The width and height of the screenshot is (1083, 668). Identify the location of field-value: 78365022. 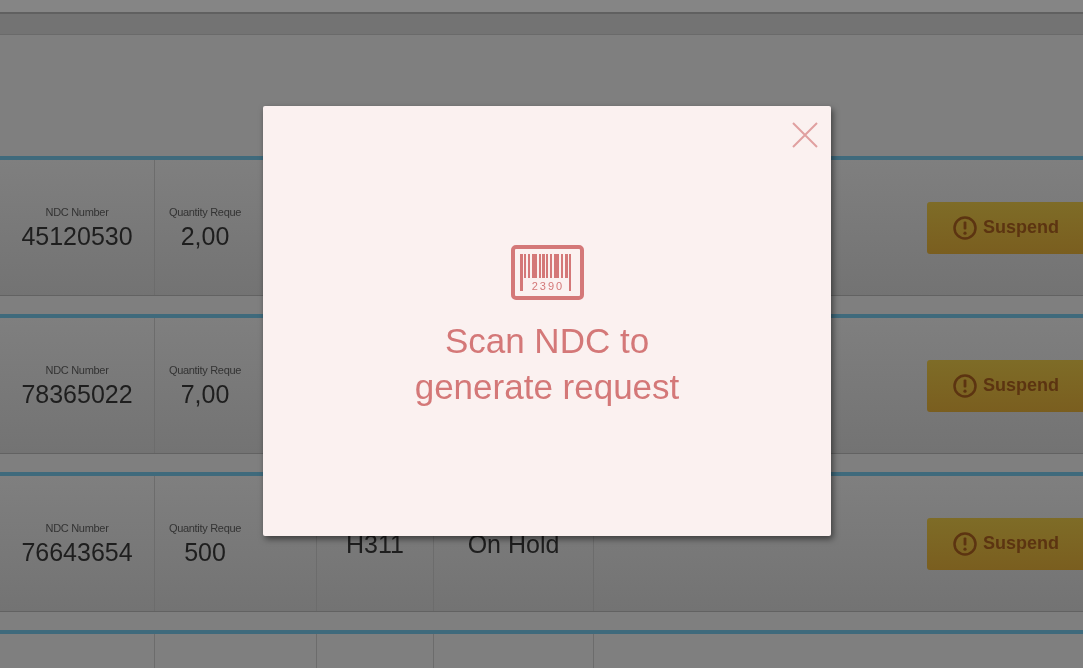
(77, 394).